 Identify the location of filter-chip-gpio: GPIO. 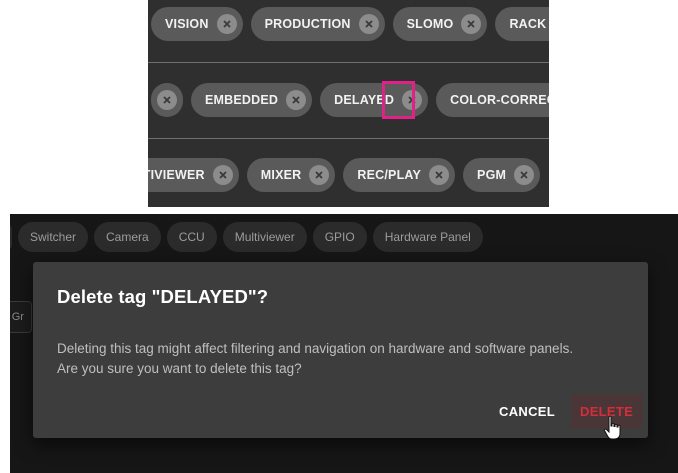
(339, 237).